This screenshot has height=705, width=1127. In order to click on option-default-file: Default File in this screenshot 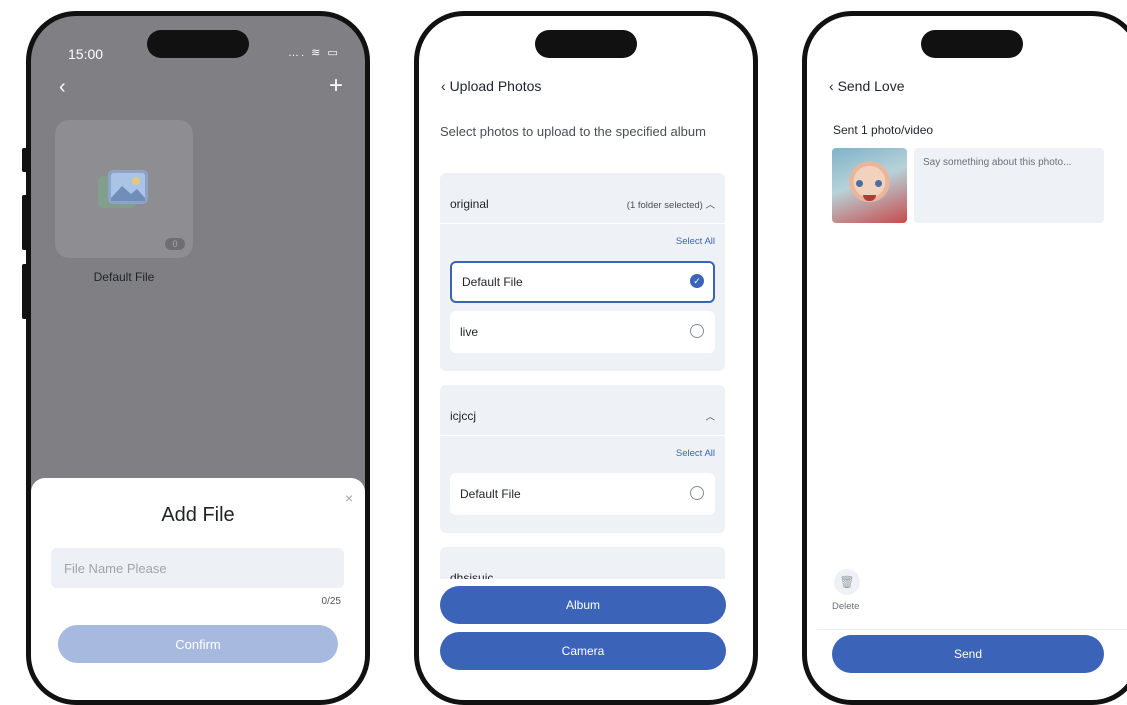, I will do `click(582, 494)`.